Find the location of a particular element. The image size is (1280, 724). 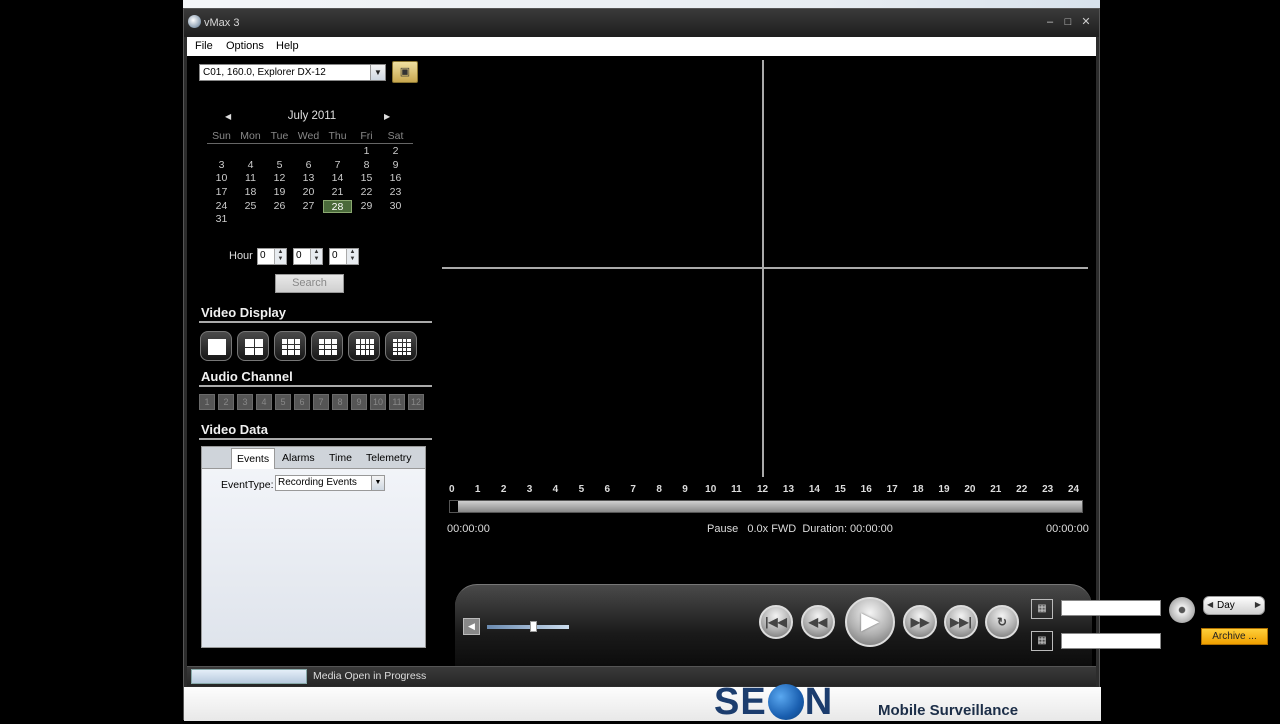

prev-month-icon: ◀ is located at coordinates (228, 116).